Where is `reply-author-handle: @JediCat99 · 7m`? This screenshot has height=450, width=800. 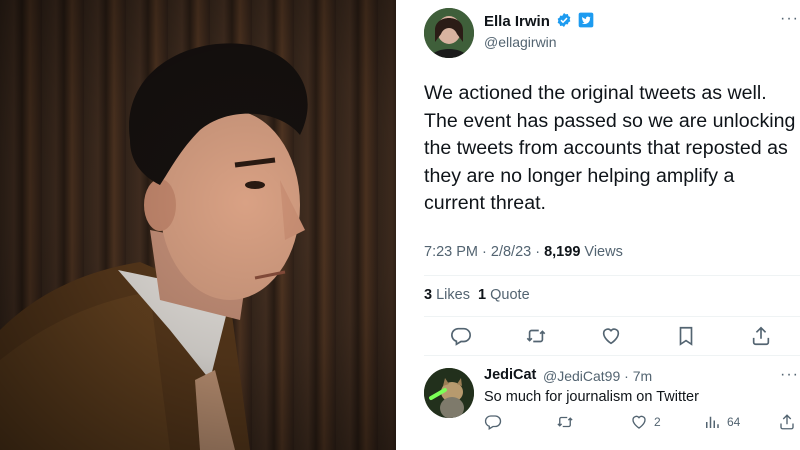
reply-author-handle: @JediCat99 · 7m is located at coordinates (597, 376).